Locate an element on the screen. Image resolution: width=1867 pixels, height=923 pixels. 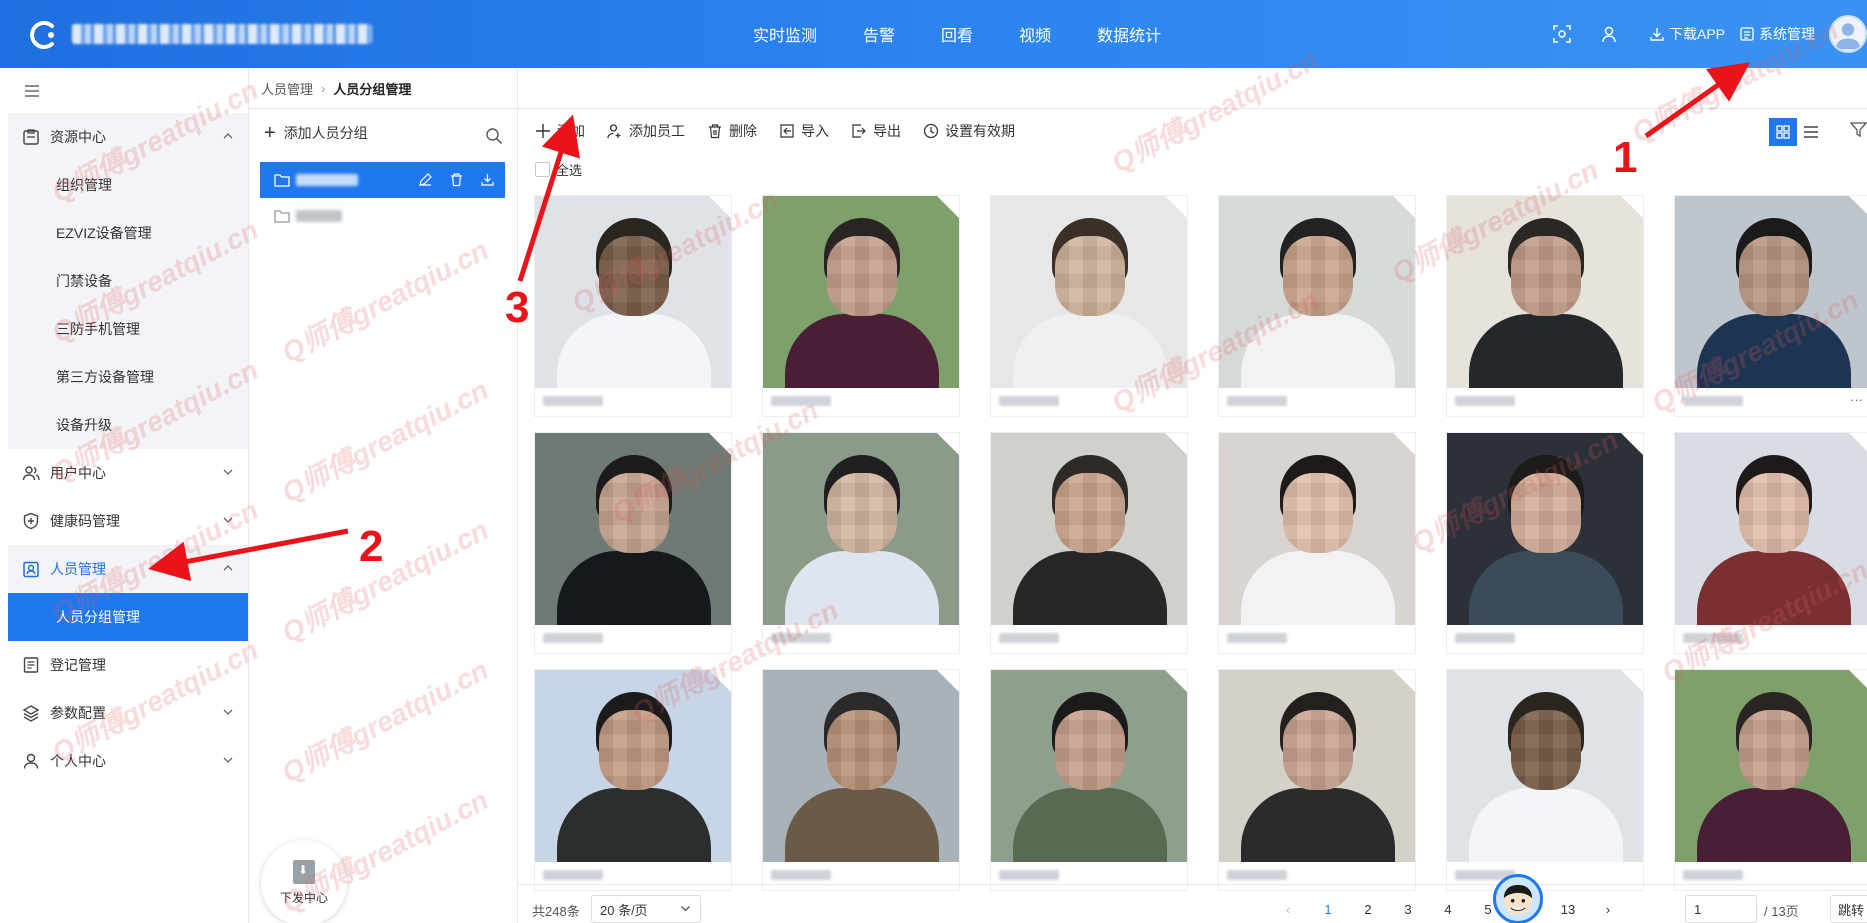
download-center-button: 下发中心 is located at coordinates (304, 881).